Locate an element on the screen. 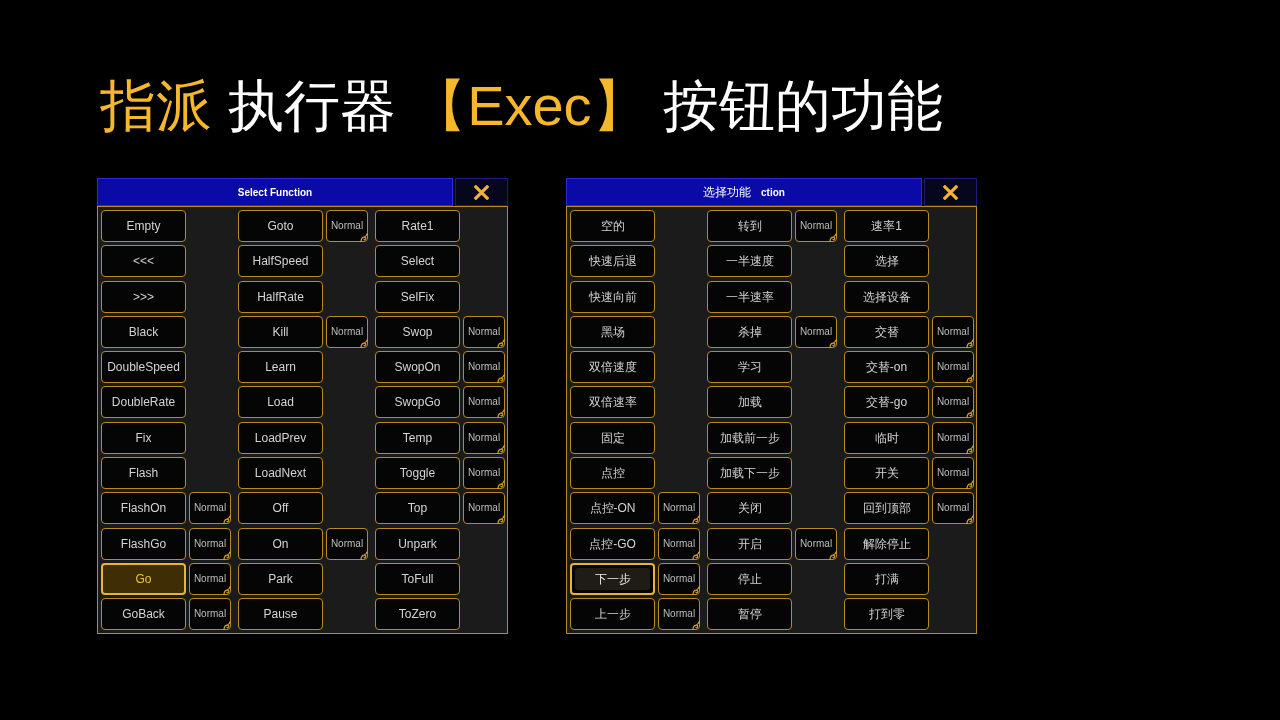  function-button: 交替 is located at coordinates (886, 331).